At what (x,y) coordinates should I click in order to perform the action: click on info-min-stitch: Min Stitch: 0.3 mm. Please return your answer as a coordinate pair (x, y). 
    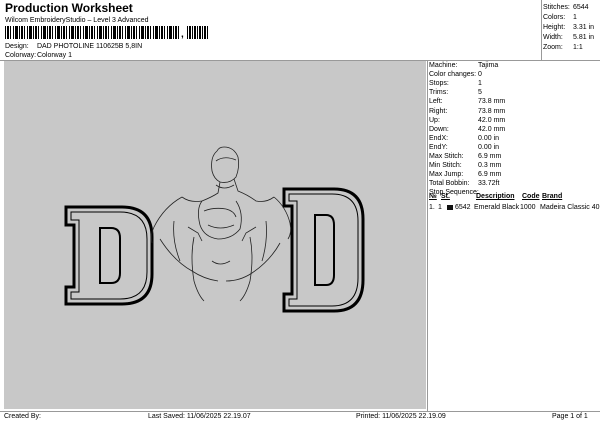
    Looking at the image, I should click on (465, 166).